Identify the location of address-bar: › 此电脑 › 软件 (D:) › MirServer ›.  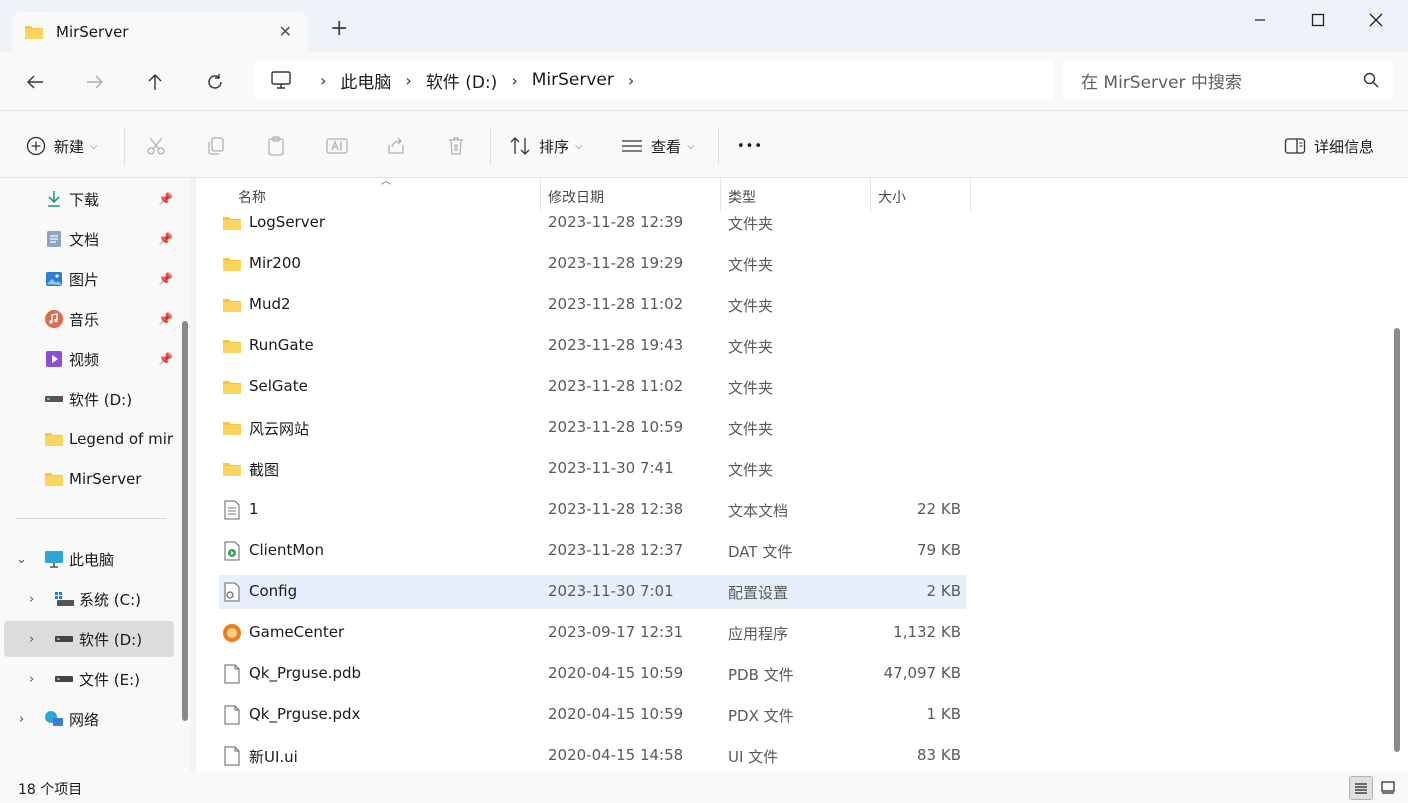
(654, 80).